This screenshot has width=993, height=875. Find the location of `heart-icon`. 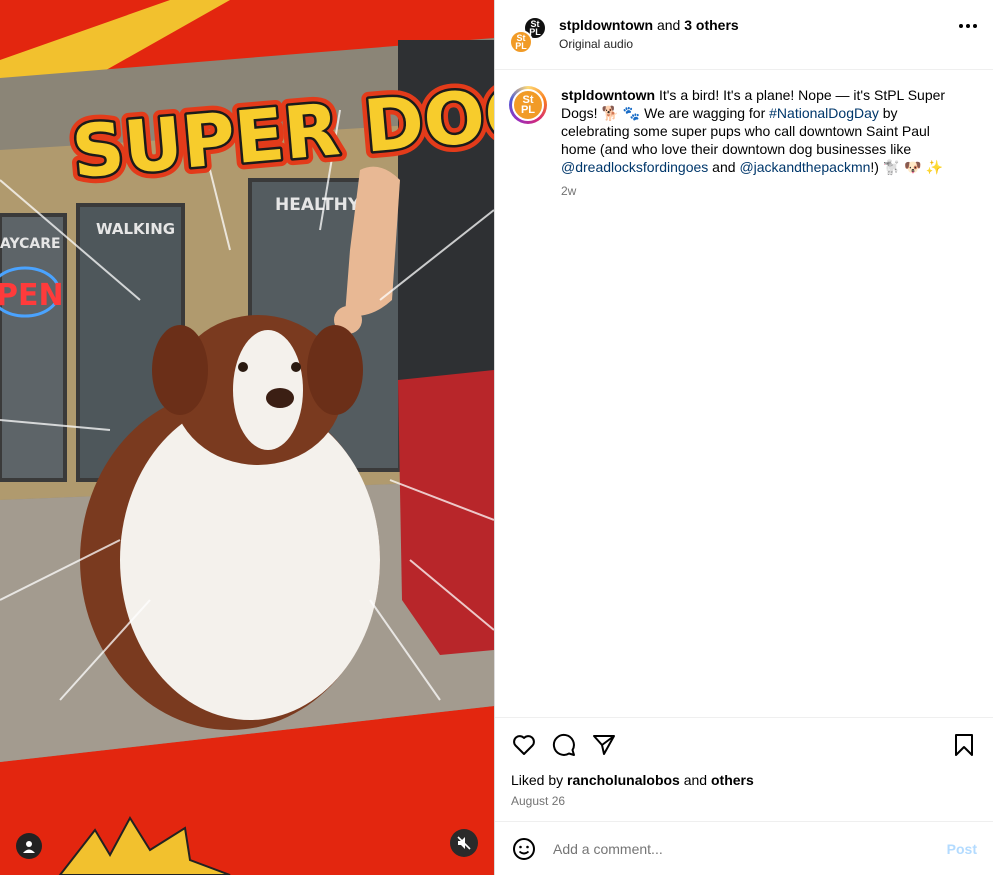

heart-icon is located at coordinates (524, 745).